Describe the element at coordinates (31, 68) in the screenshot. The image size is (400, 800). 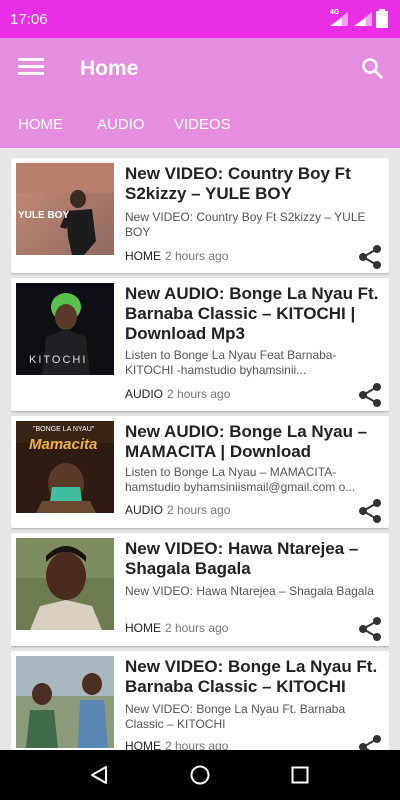
I see `menu-icon` at that location.